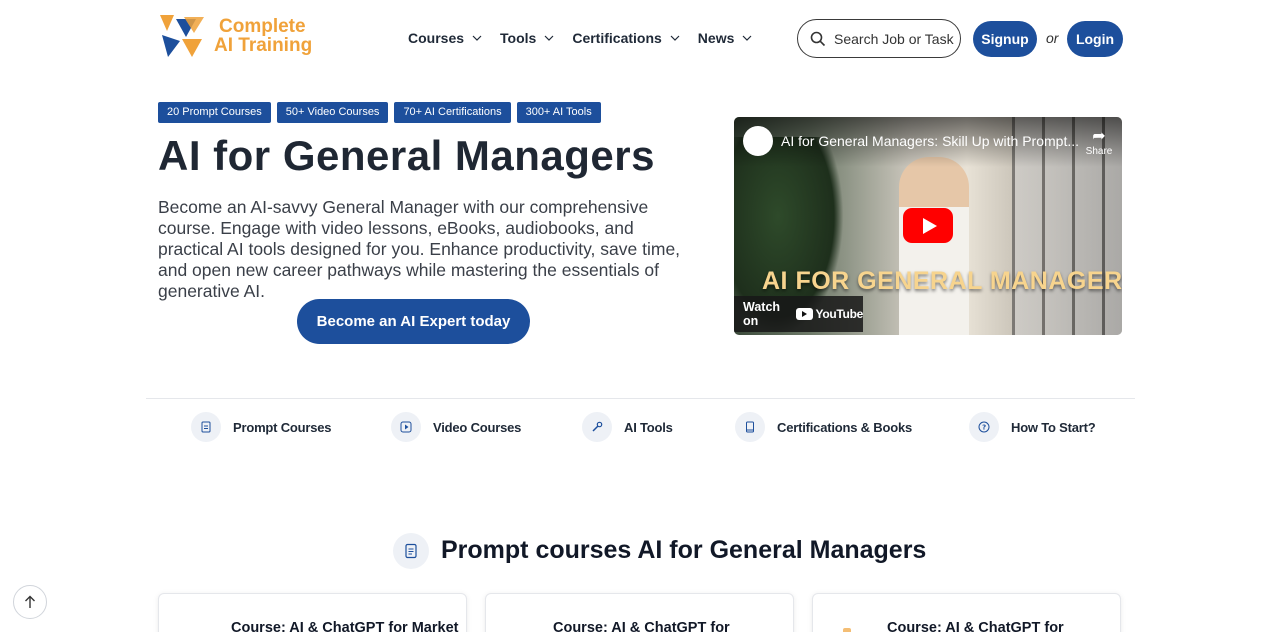  I want to click on course-thumbnail, so click(847, 630).